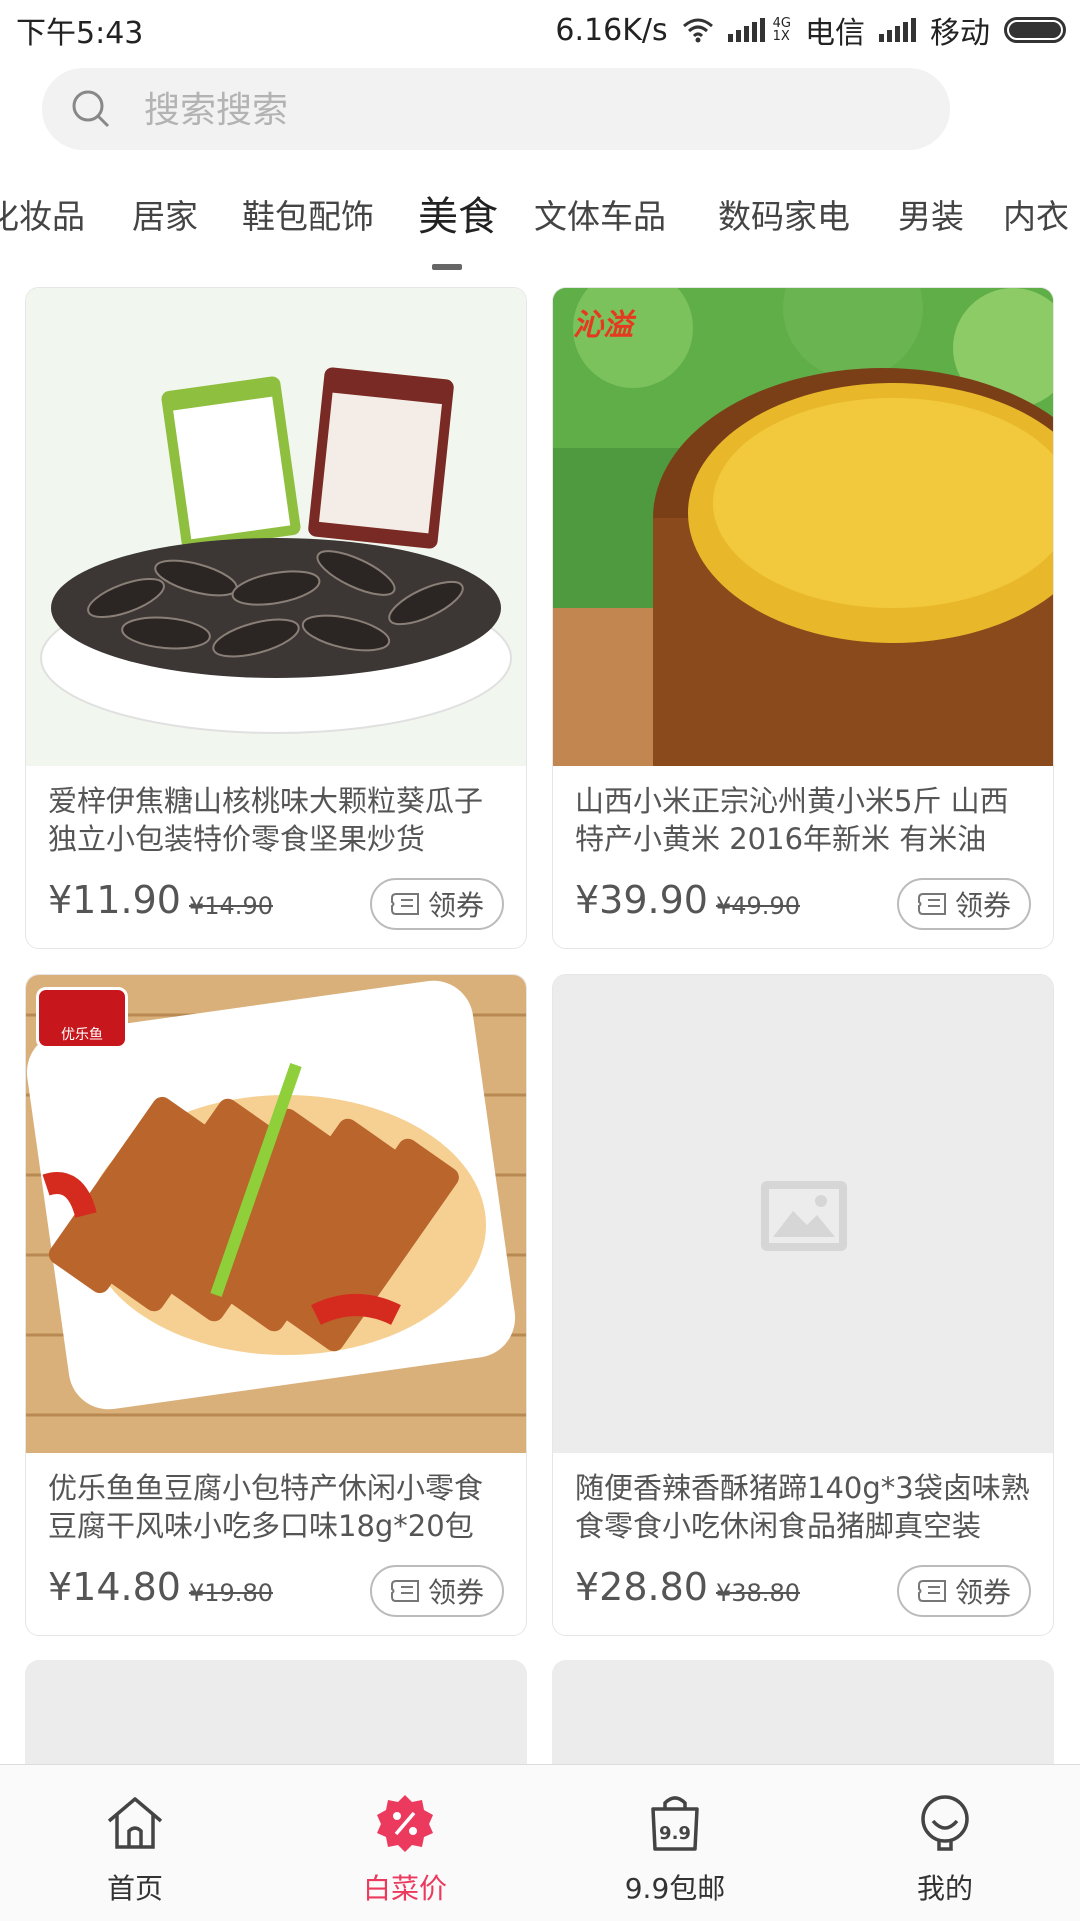 The width and height of the screenshot is (1080, 1921). I want to click on sunflower-seeds-image, so click(276, 527).